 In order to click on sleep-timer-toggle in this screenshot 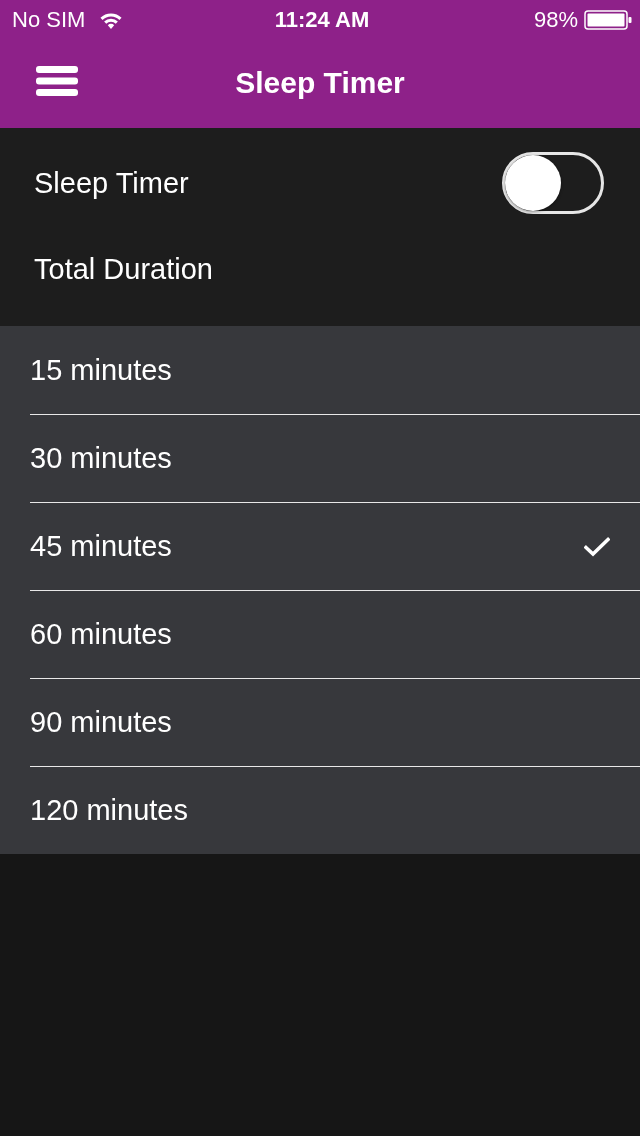, I will do `click(553, 183)`.